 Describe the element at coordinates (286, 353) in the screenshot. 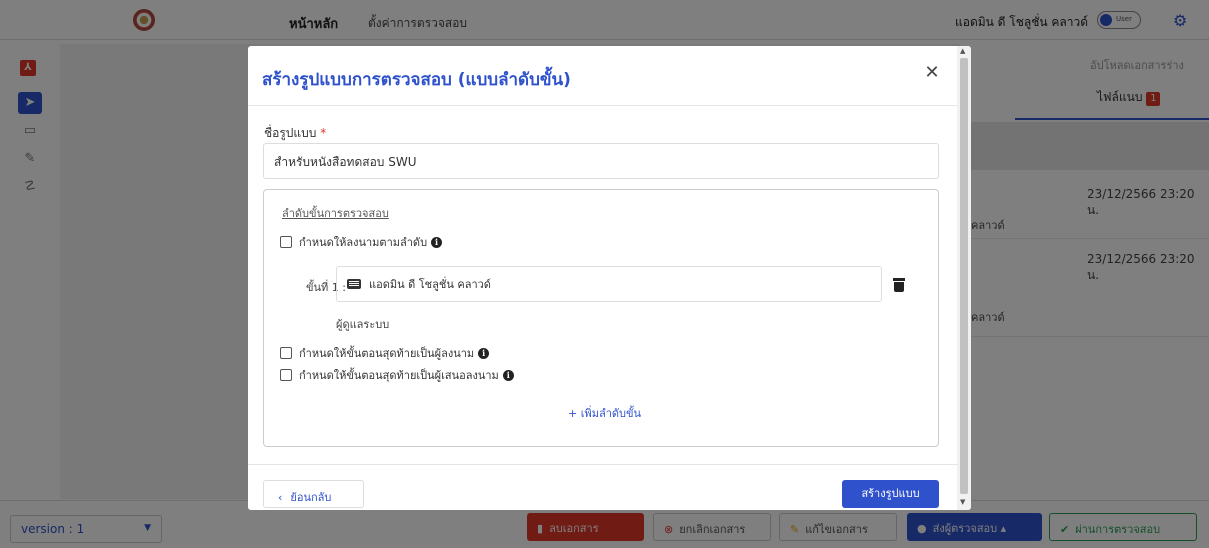

I see `last-signer-checkbox` at that location.